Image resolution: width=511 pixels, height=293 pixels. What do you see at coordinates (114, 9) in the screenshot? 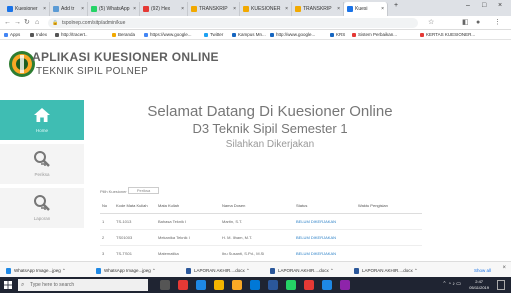
I see `browser-tab: (5) WhatsApp ×` at bounding box center [114, 9].